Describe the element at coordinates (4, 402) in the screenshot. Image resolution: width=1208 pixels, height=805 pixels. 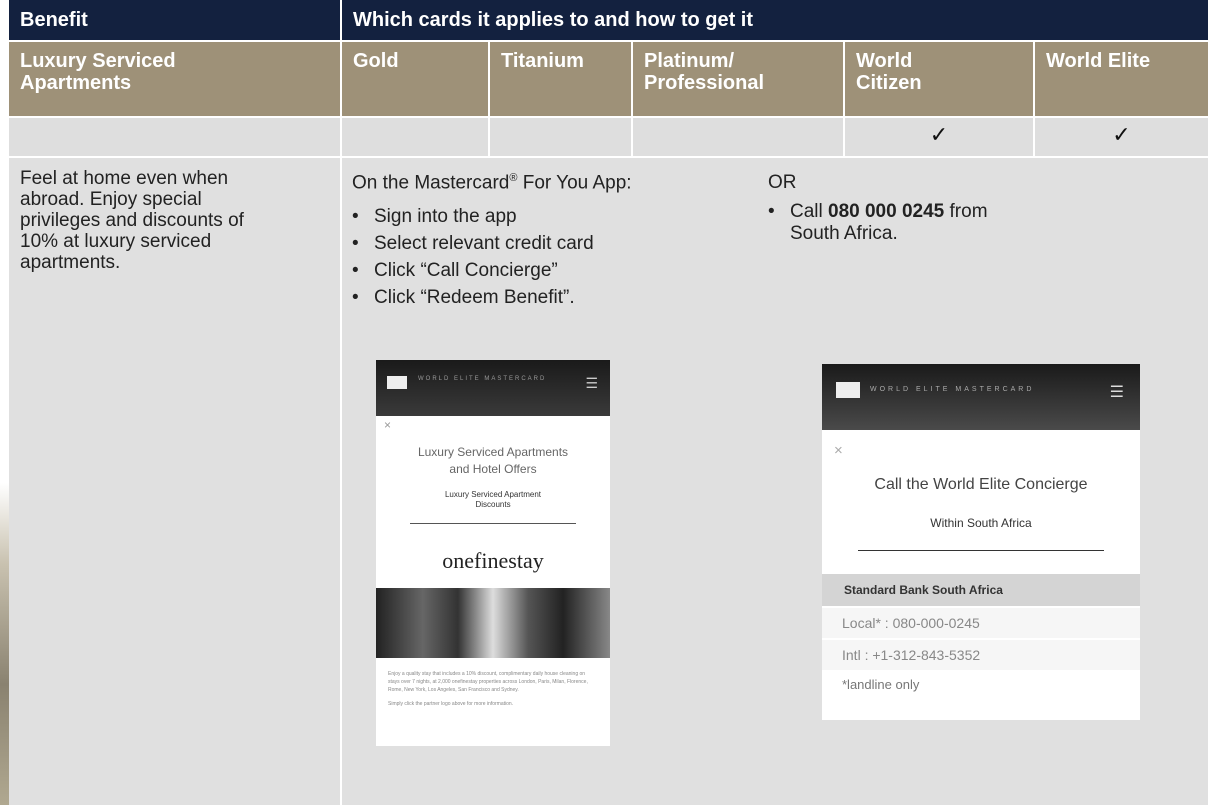
I see `background-edge` at that location.